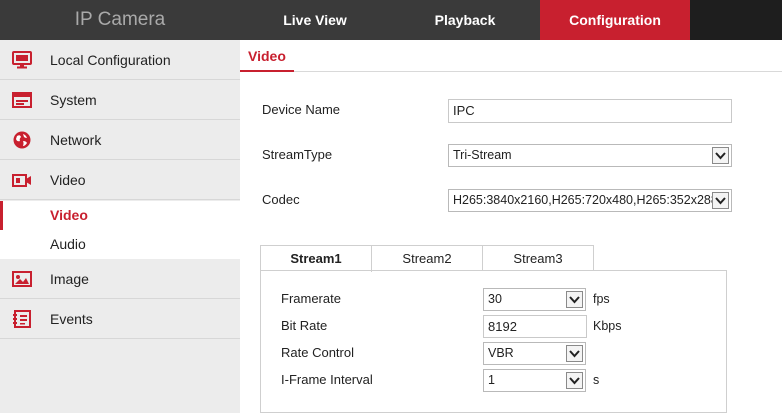 Image resolution: width=782 pixels, height=413 pixels. I want to click on globe-icon, so click(22, 140).